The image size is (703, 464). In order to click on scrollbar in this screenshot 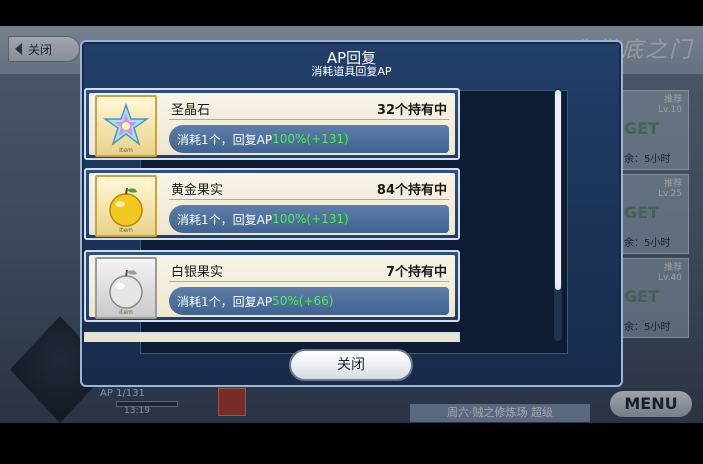, I will do `click(558, 214)`.